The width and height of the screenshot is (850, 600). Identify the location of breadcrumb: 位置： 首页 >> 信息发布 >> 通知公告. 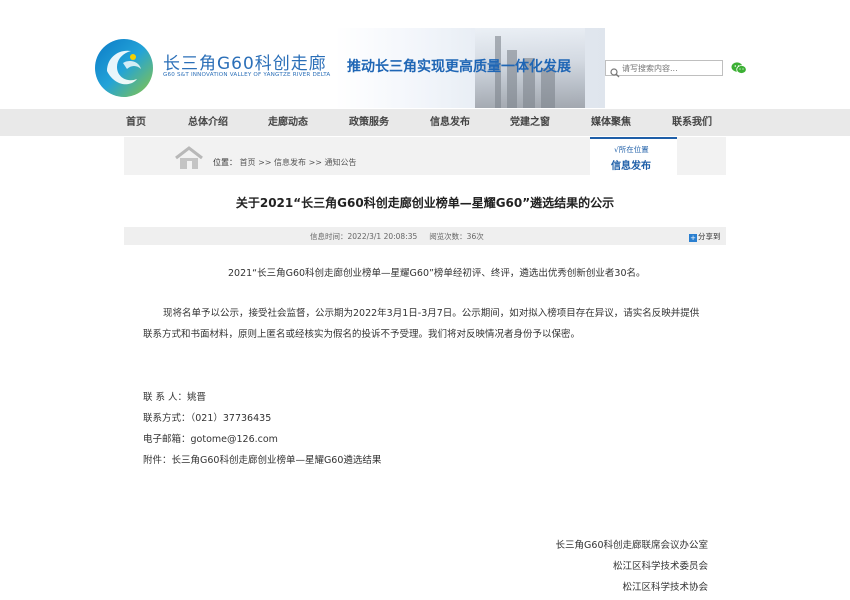
(285, 162).